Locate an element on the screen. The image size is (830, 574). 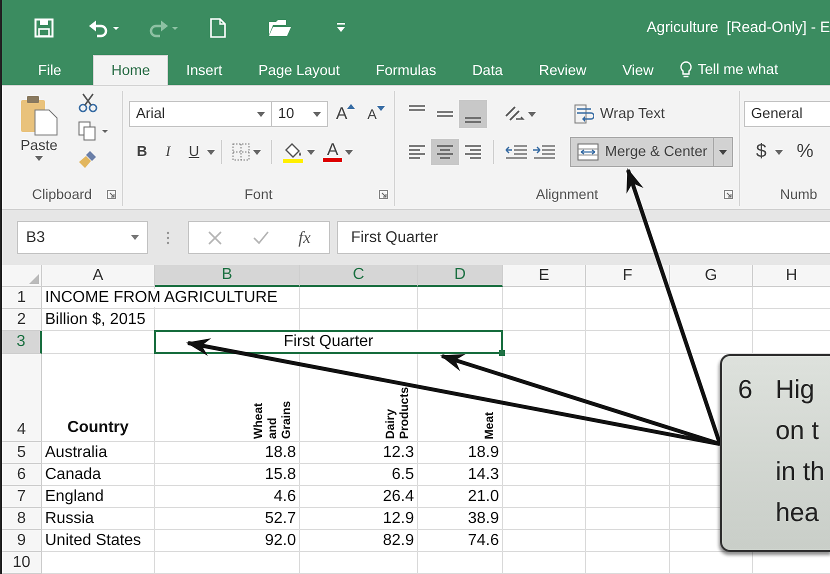
ribbon-tab: File is located at coordinates (50, 70).